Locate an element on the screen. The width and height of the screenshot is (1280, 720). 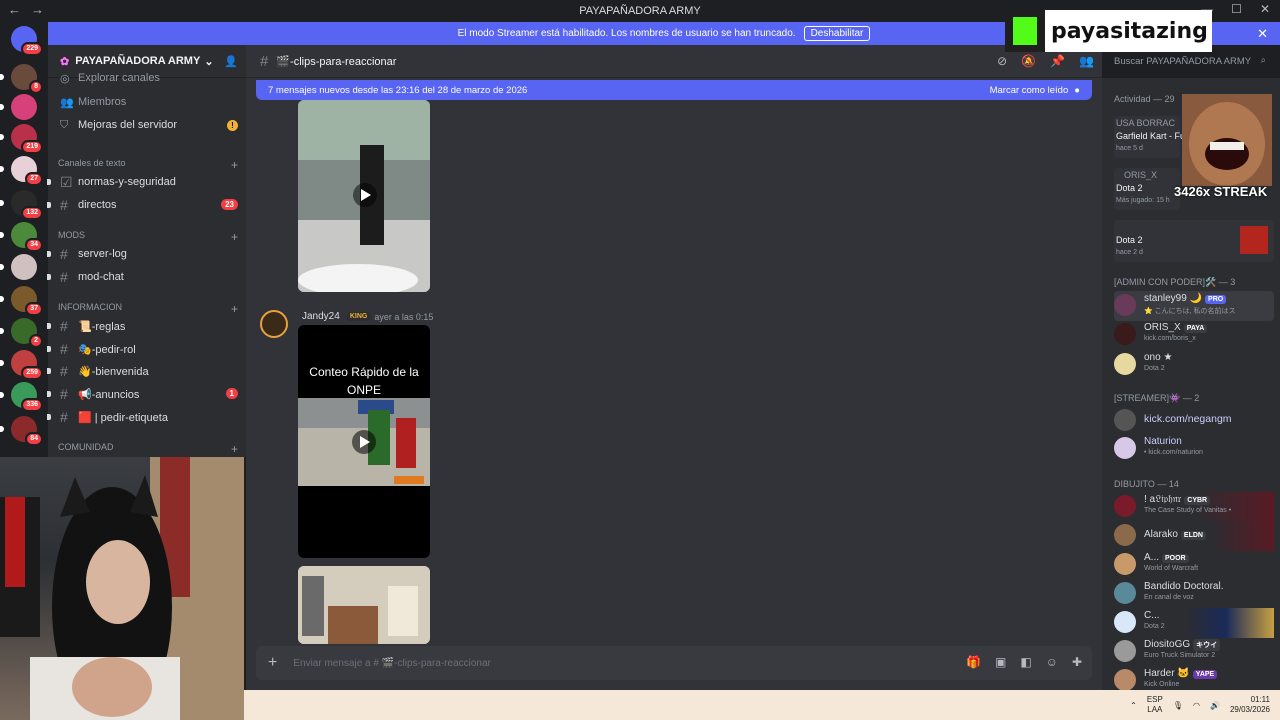
tray-chevron-icon: ⌃ is located at coordinates (1133, 705).